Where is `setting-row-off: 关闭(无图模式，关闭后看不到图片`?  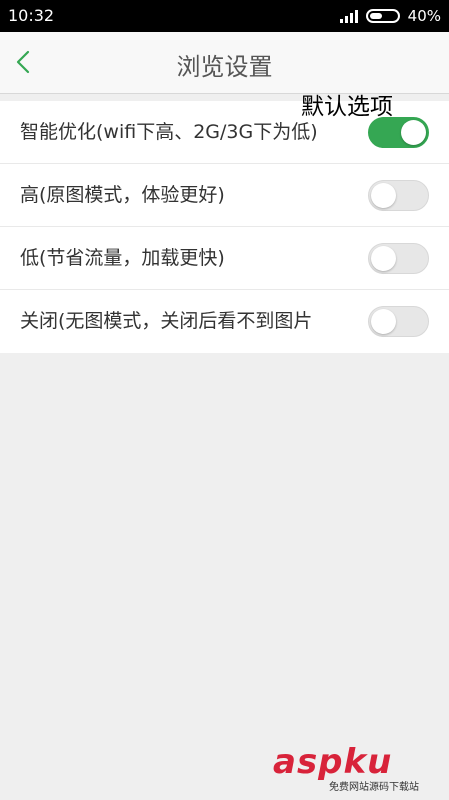
setting-row-off: 关闭(无图模式，关闭后看不到图片 is located at coordinates (224, 321).